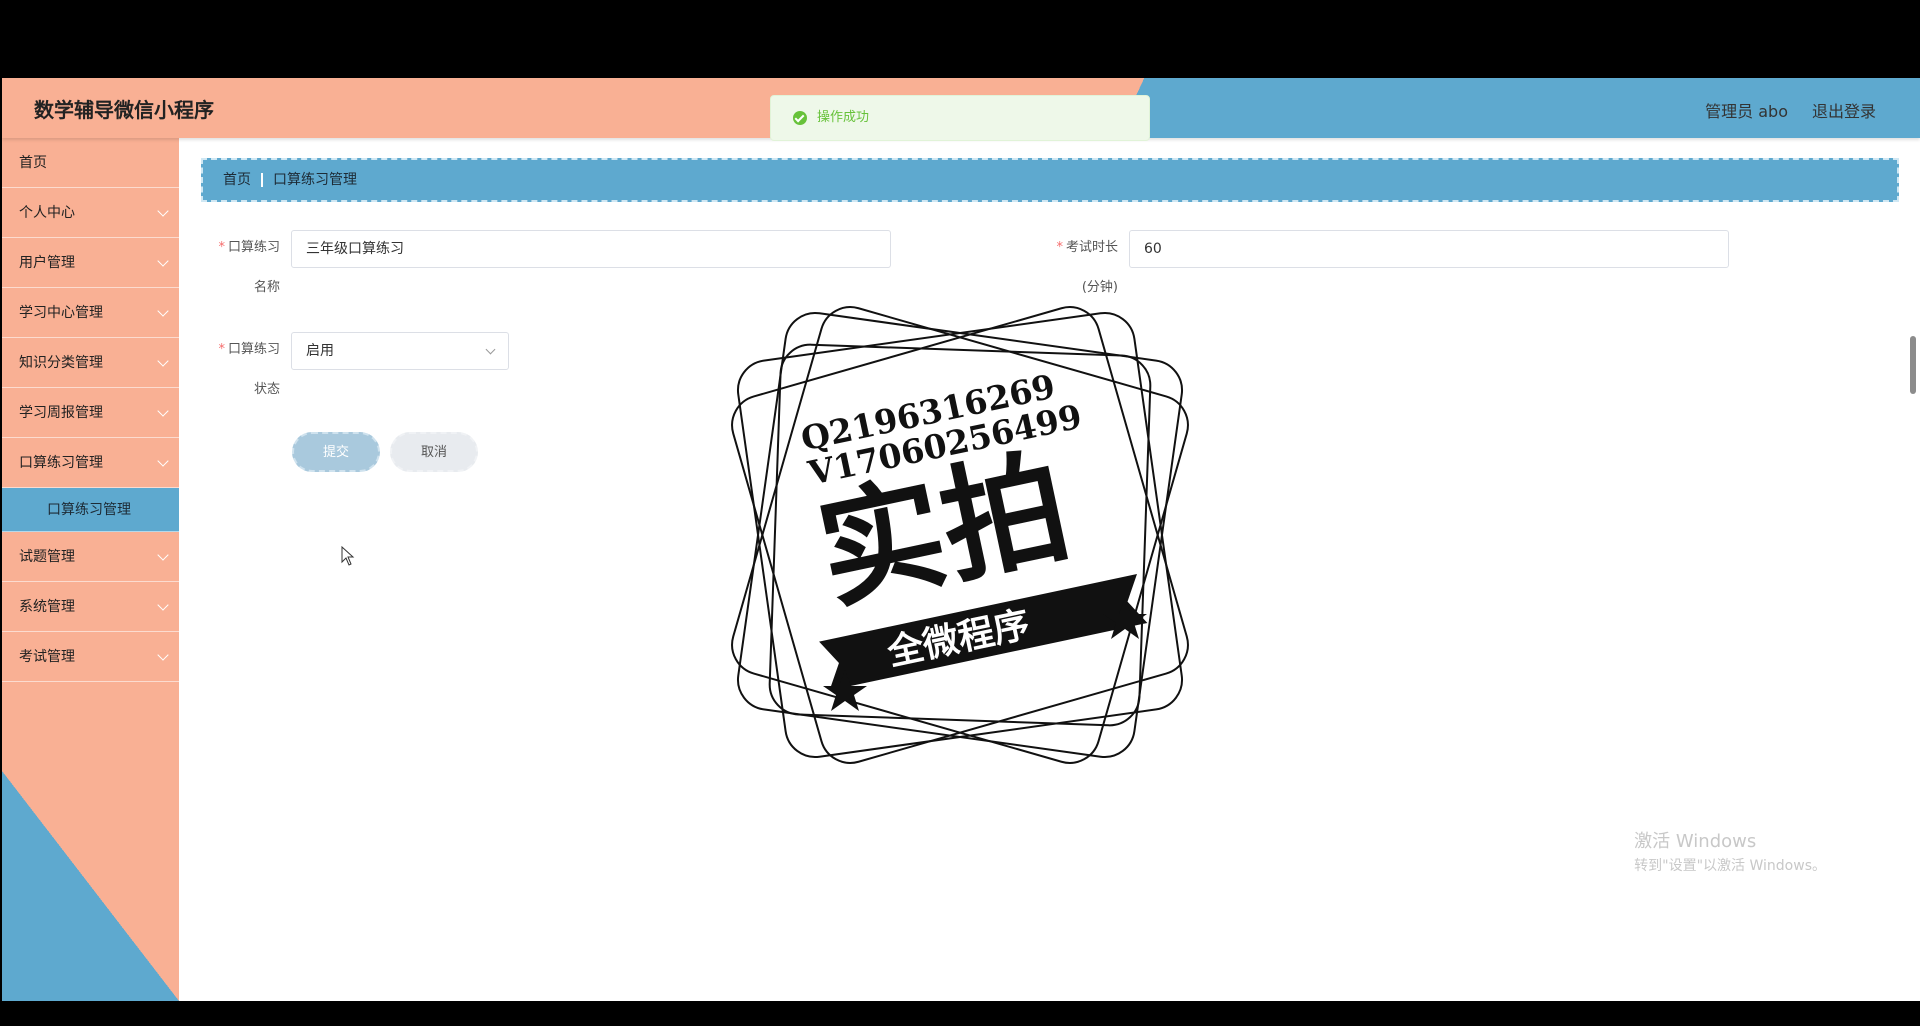  What do you see at coordinates (90, 557) in the screenshot?
I see `sidebar-item-question-management: 试题管理` at bounding box center [90, 557].